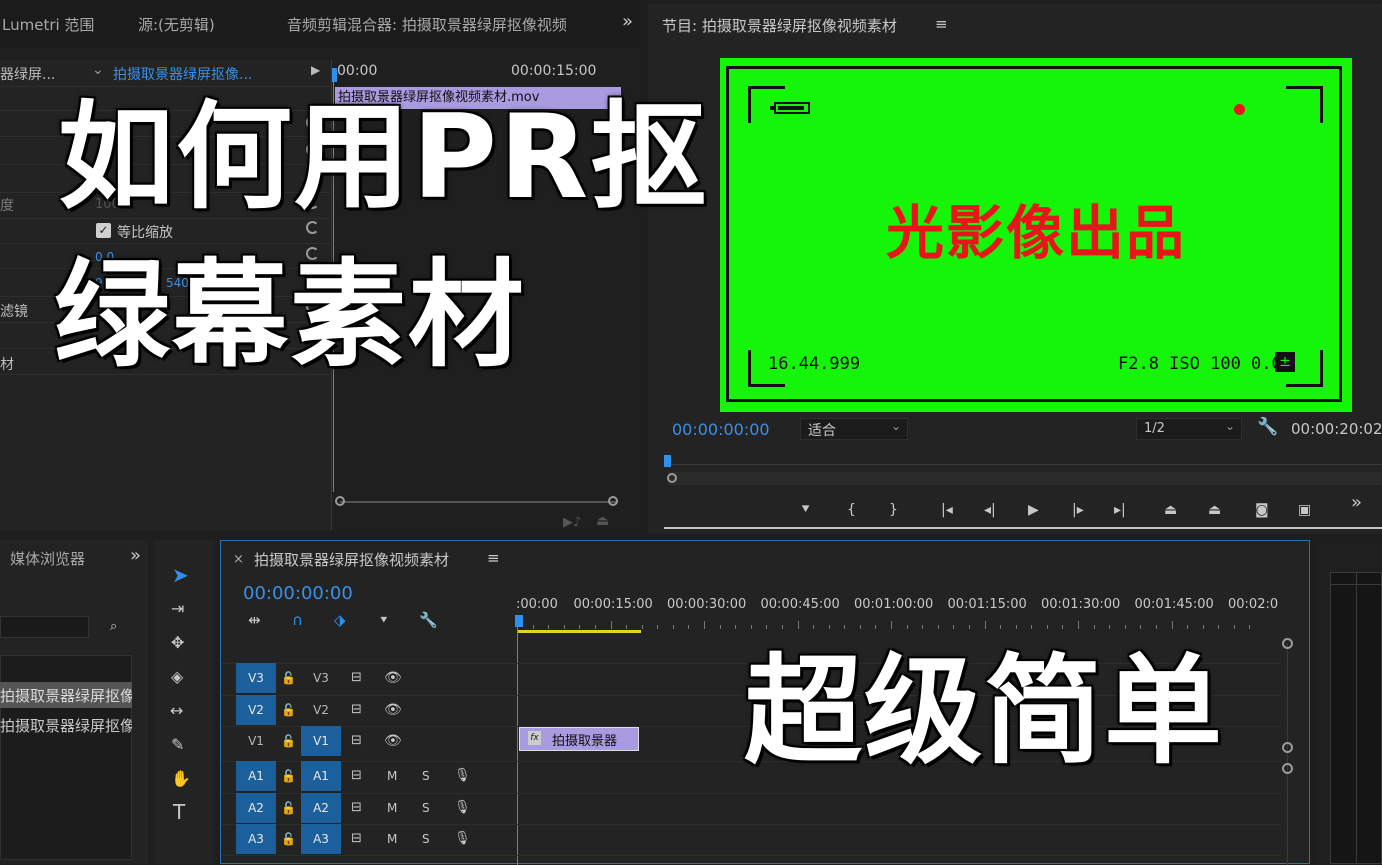  What do you see at coordinates (256, 808) in the screenshot?
I see `track-source-patch: A2` at bounding box center [256, 808].